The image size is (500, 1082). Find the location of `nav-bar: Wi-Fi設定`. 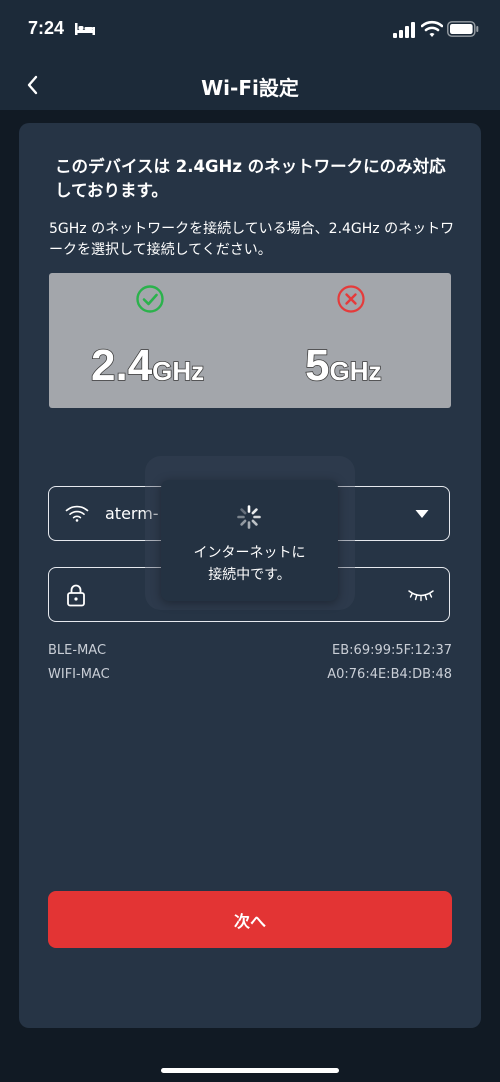

nav-bar: Wi-Fi設定 is located at coordinates (250, 85).